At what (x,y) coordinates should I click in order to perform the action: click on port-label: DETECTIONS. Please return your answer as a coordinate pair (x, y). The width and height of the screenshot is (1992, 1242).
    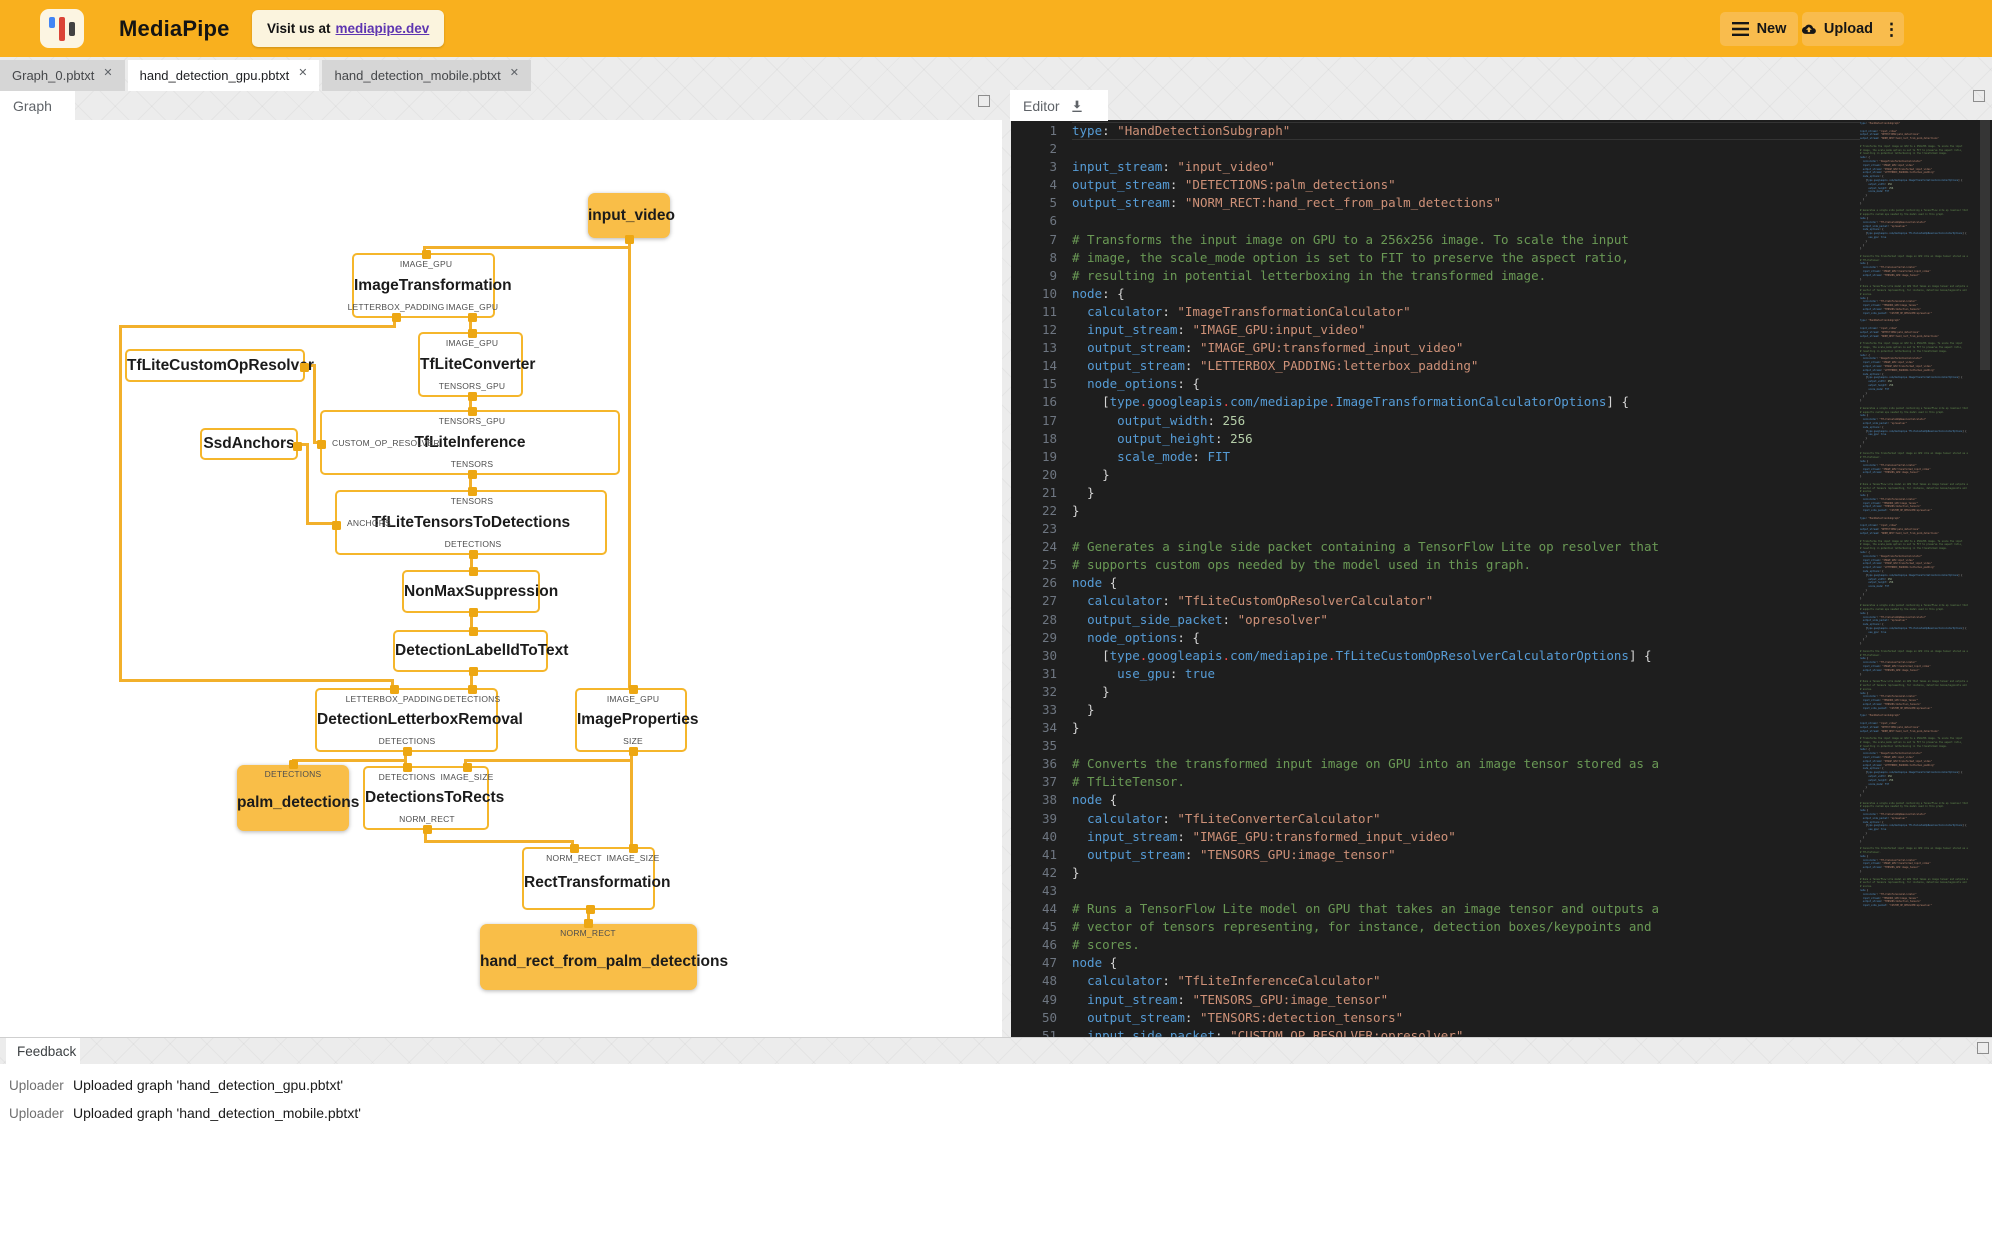
    Looking at the image, I should click on (473, 544).